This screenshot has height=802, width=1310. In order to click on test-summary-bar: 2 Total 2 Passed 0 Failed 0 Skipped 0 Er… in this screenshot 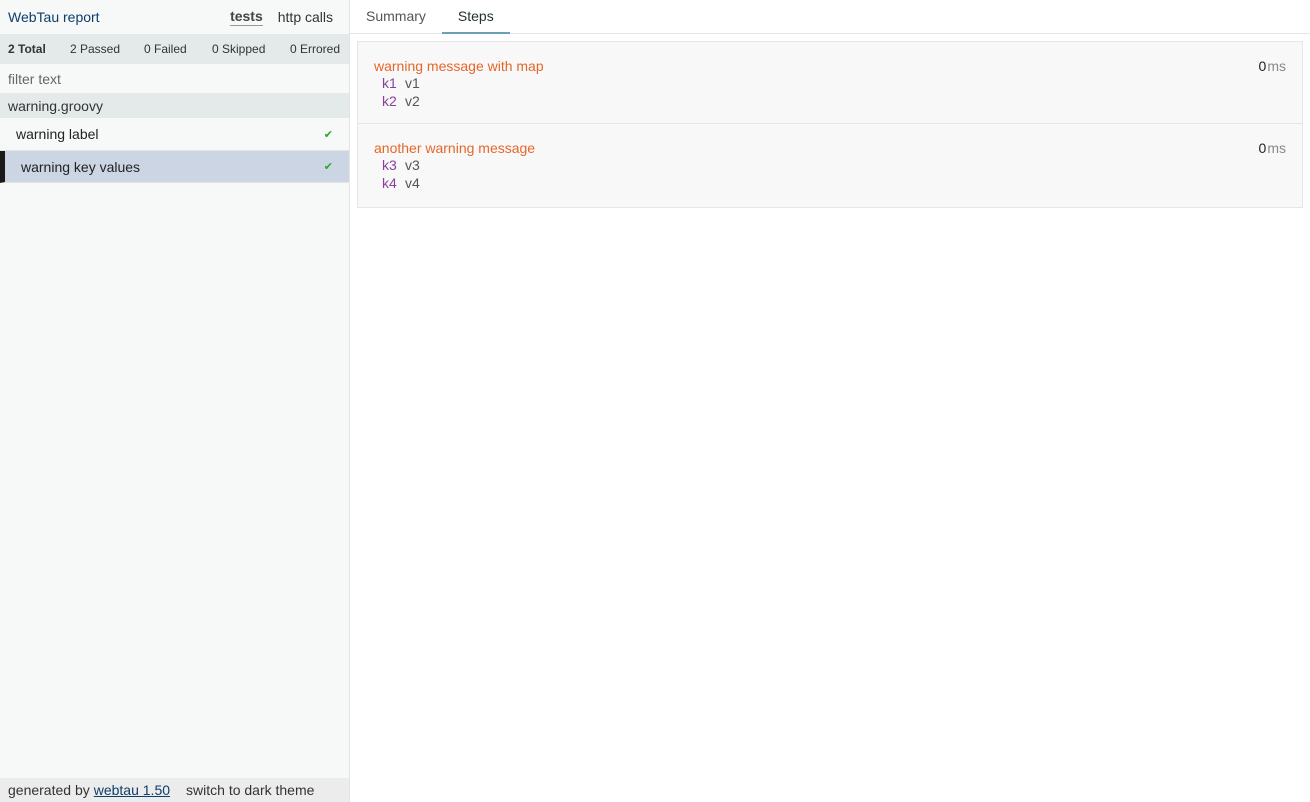, I will do `click(174, 49)`.